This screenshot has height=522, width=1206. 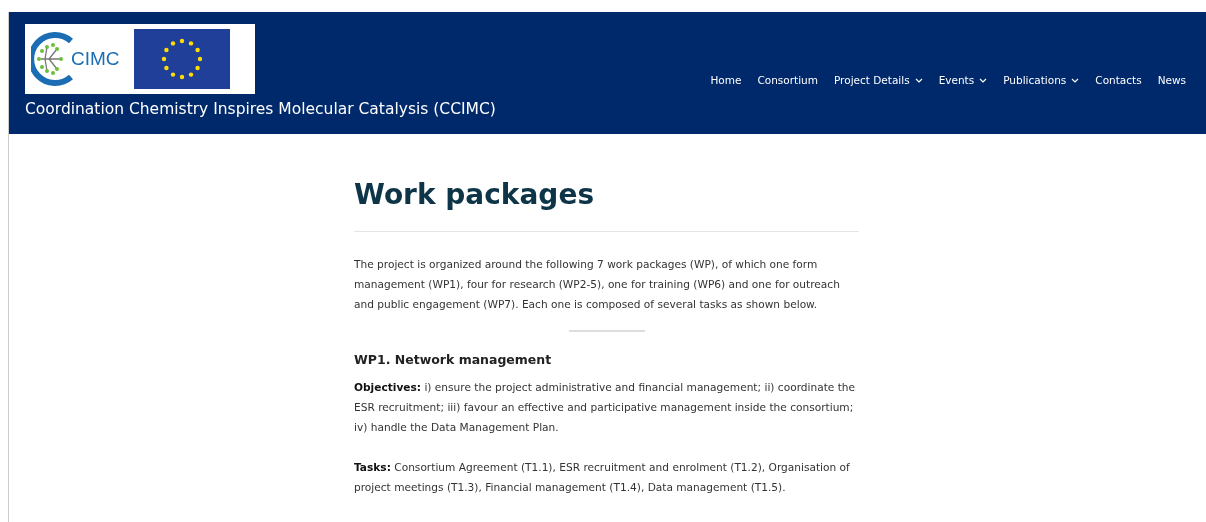 What do you see at coordinates (1041, 80) in the screenshot?
I see `nav-link: Publications` at bounding box center [1041, 80].